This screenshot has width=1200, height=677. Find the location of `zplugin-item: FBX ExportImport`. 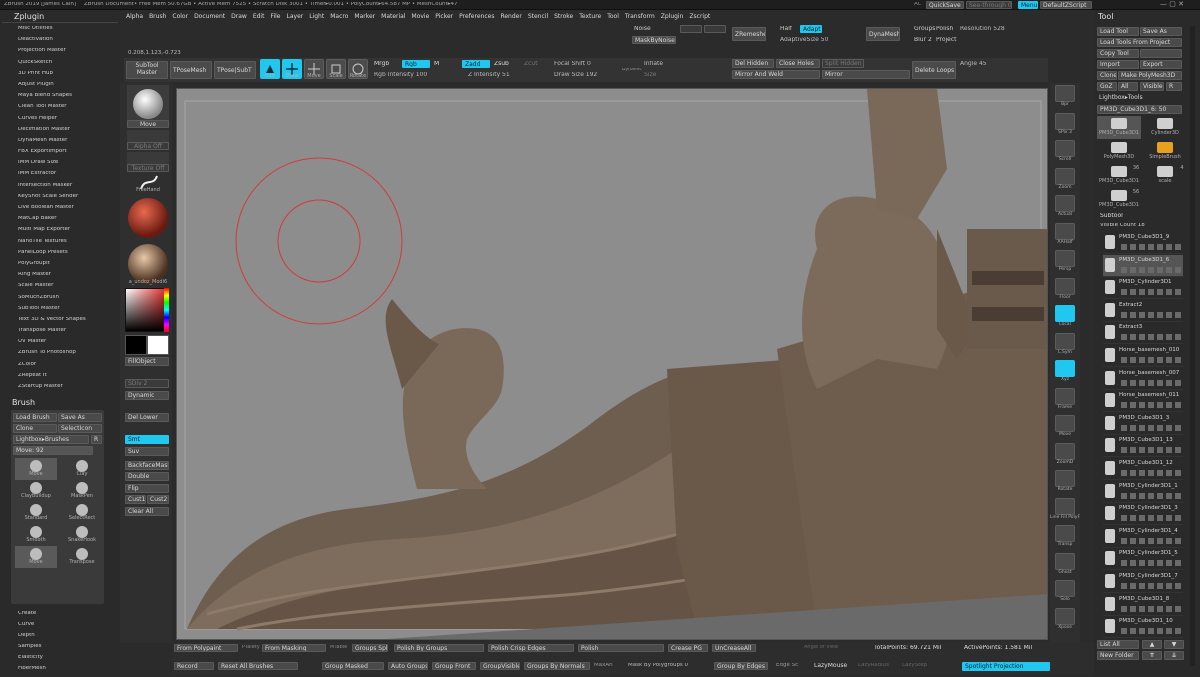

zplugin-item: FBX ExportImport is located at coordinates (68, 154).